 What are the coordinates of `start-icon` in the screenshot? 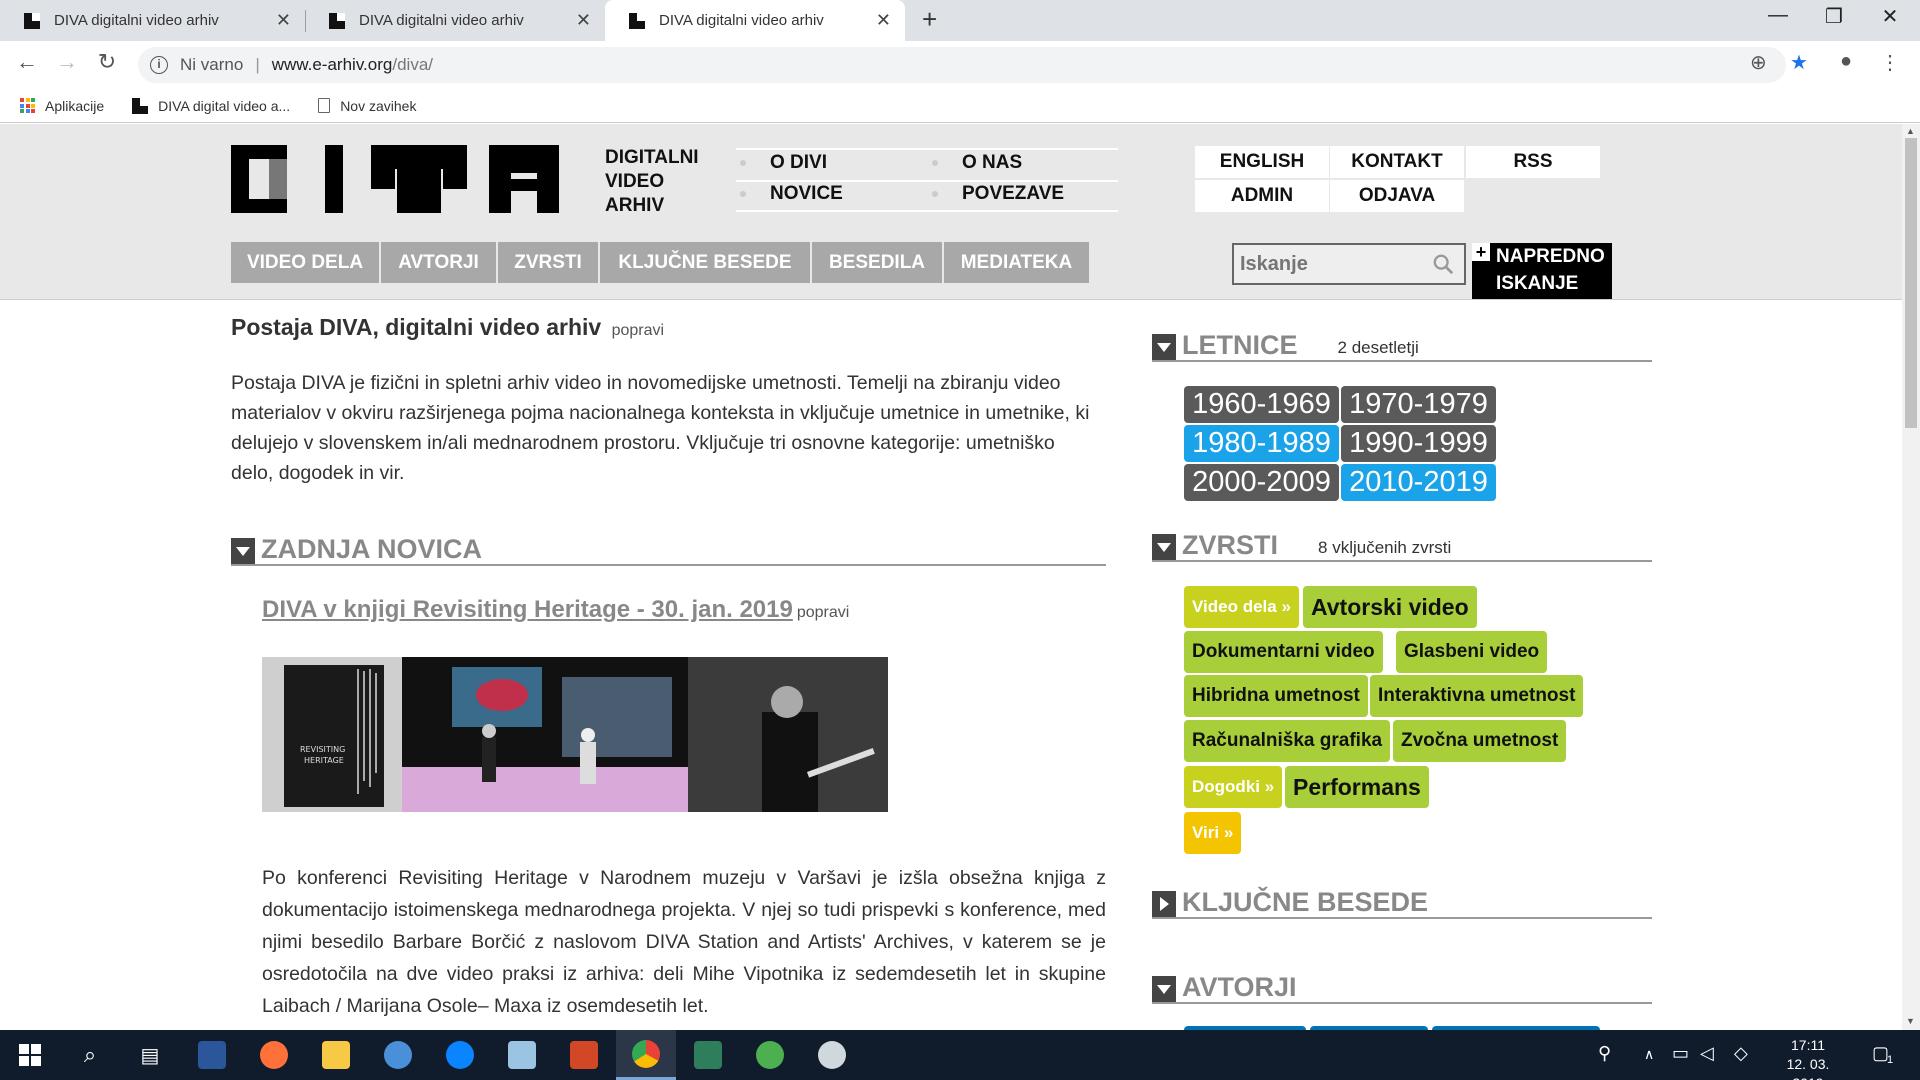 It's located at (30, 1055).